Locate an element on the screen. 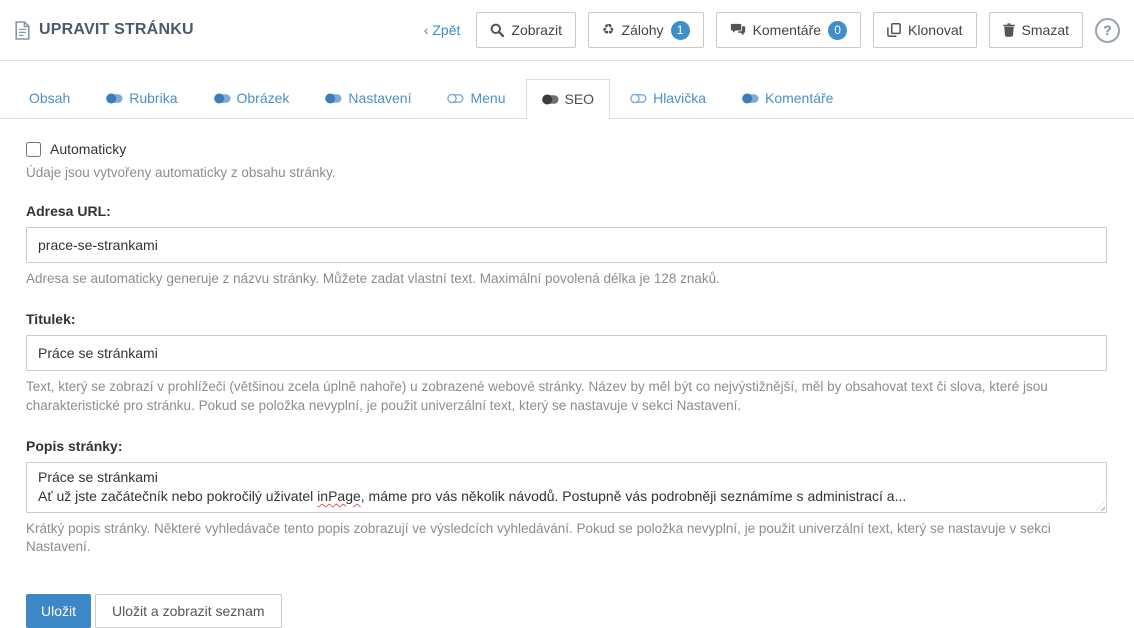 The width and height of the screenshot is (1134, 628). automatic-checkbox is located at coordinates (33, 149).